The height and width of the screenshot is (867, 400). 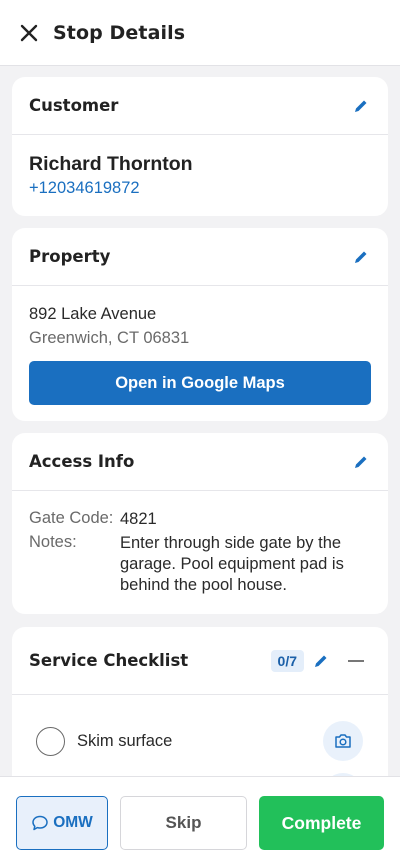 I want to click on edit-customer-pencil-icon, so click(x=361, y=106).